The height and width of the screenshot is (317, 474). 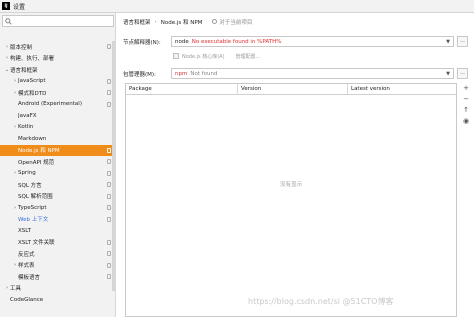 I want to click on sidebar-item-label: 工具, so click(x=16, y=289).